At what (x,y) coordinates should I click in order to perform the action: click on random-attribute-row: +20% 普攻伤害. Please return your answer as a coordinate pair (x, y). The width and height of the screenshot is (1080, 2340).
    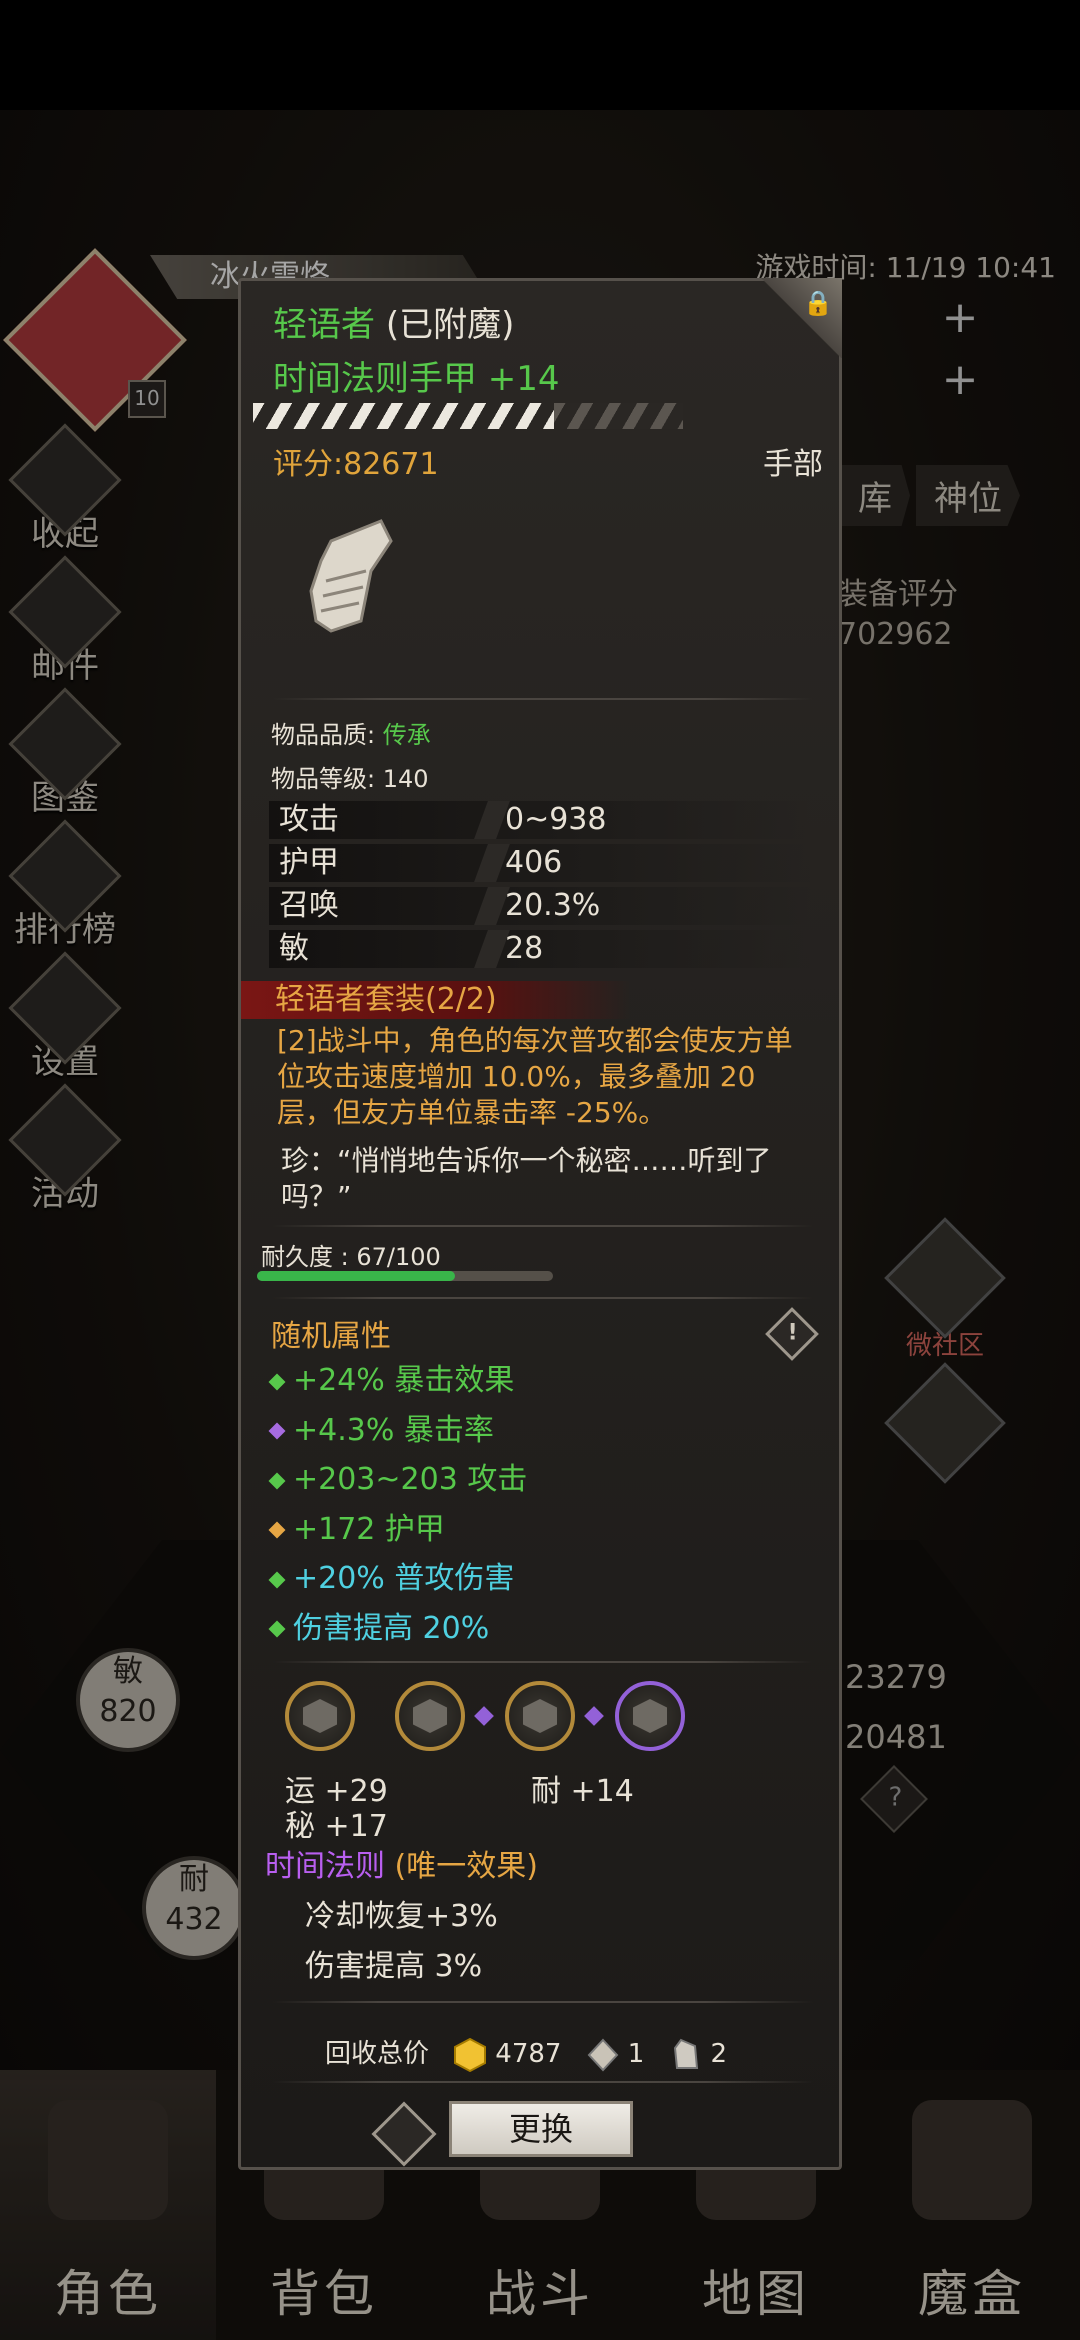
    Looking at the image, I should click on (391, 1575).